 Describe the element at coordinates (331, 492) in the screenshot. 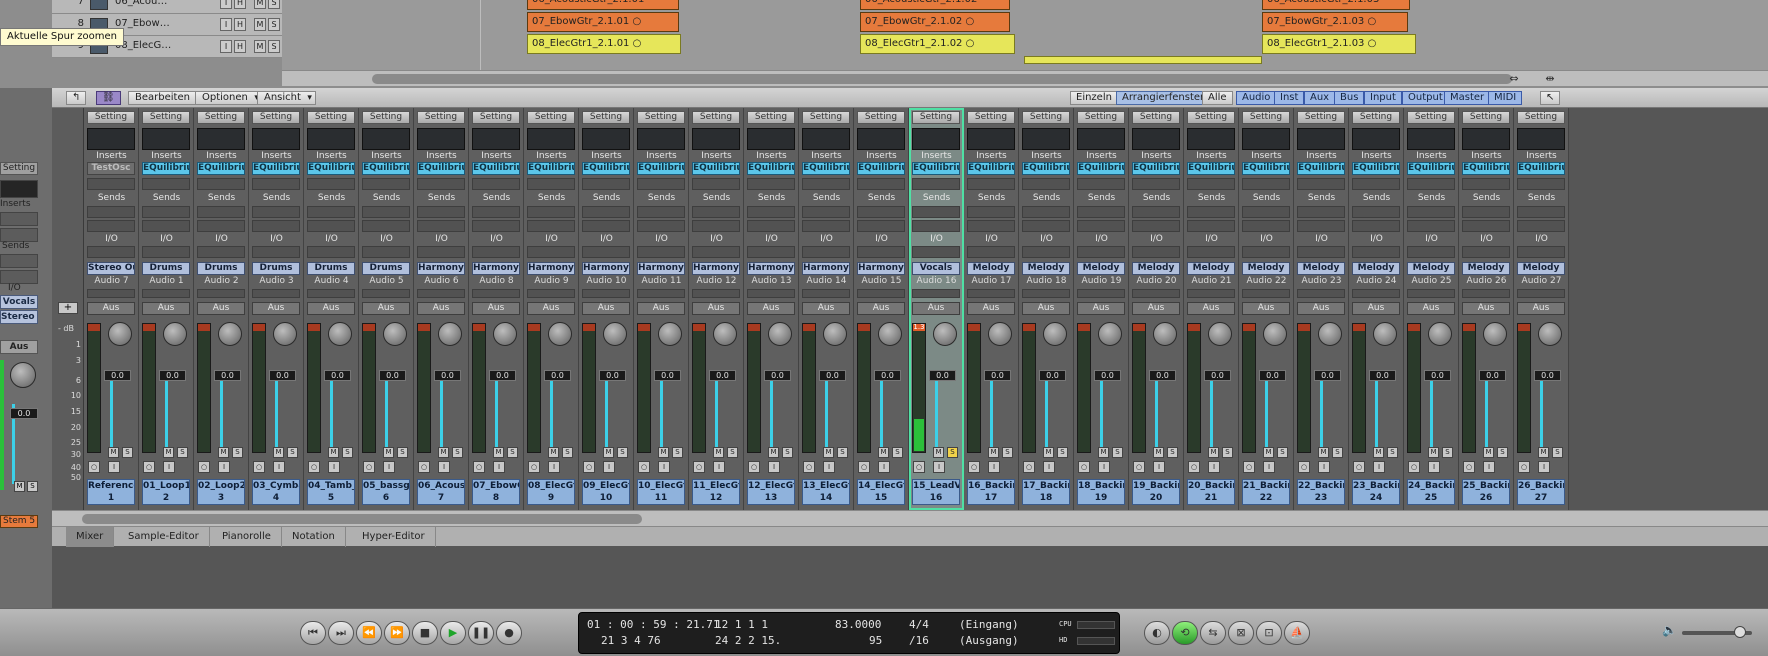

I see `channel-name: 04_Tamb_ 5` at that location.